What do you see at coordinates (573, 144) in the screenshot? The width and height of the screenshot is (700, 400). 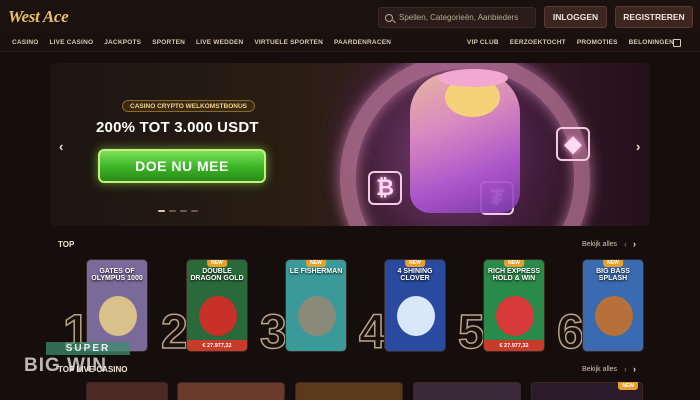 I see `diamond-icon: ◆` at bounding box center [573, 144].